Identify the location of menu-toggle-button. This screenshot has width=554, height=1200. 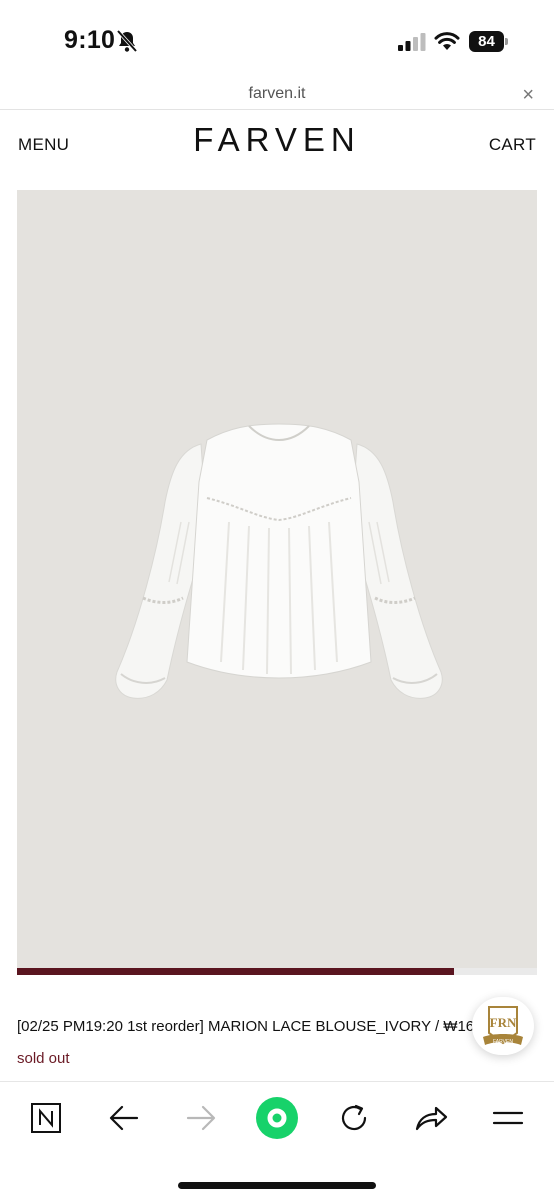
(508, 1118).